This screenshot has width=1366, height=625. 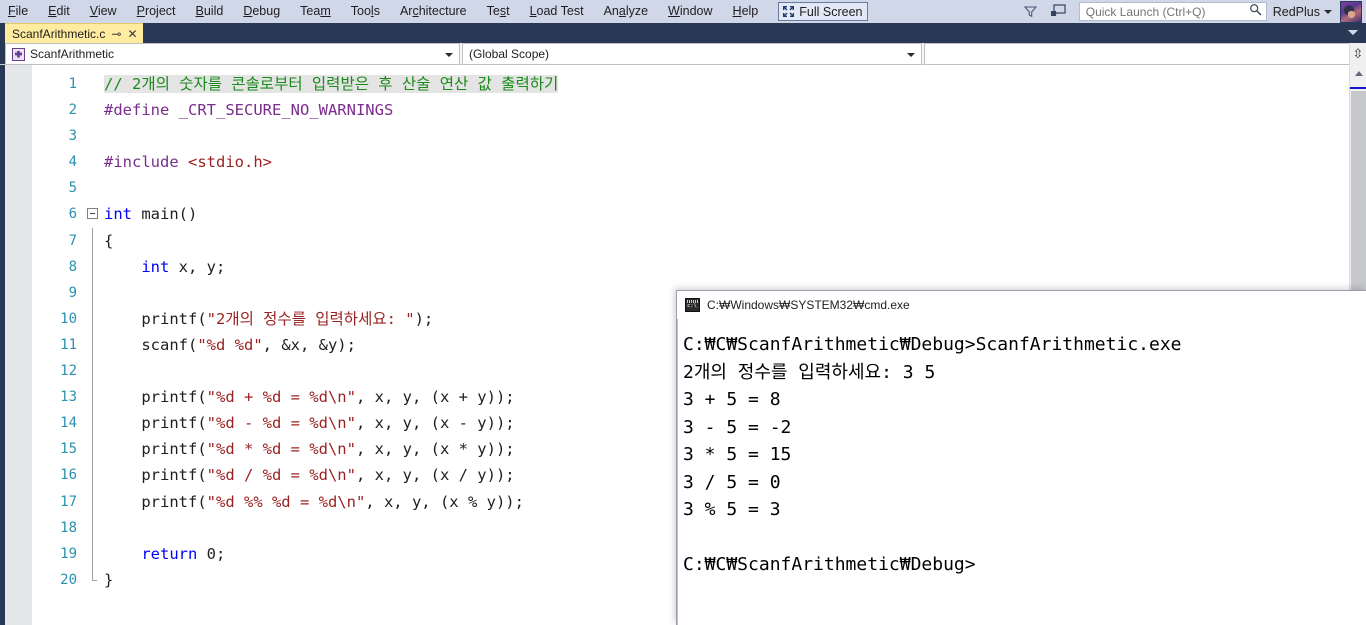 What do you see at coordinates (1358, 73) in the screenshot?
I see `scroll-up-button` at bounding box center [1358, 73].